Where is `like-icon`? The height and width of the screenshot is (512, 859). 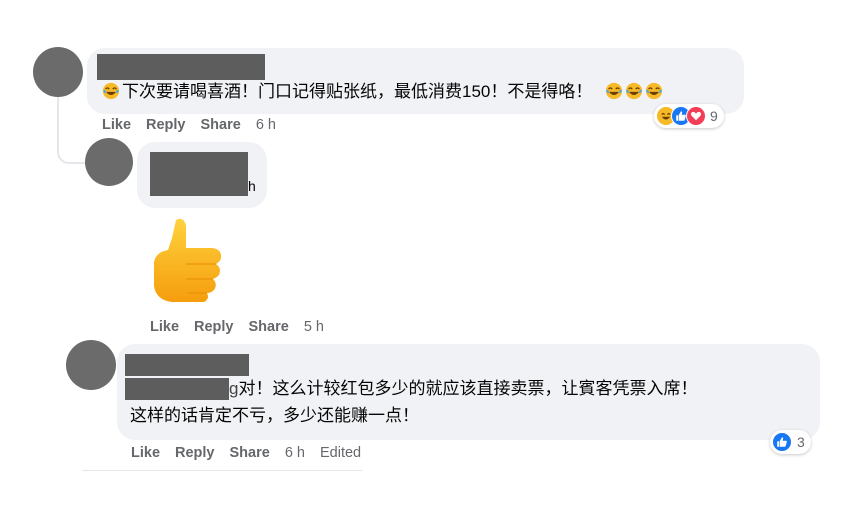
like-icon is located at coordinates (782, 442).